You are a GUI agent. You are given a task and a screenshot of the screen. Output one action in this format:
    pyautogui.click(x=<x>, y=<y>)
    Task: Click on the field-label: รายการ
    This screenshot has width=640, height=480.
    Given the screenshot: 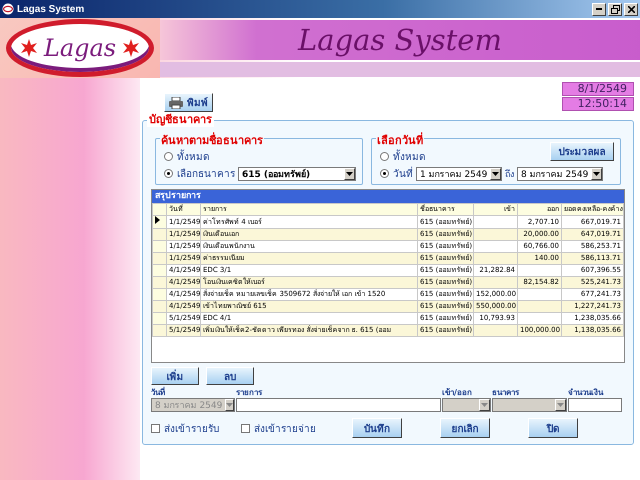 What is the action you would take?
    pyautogui.click(x=250, y=393)
    